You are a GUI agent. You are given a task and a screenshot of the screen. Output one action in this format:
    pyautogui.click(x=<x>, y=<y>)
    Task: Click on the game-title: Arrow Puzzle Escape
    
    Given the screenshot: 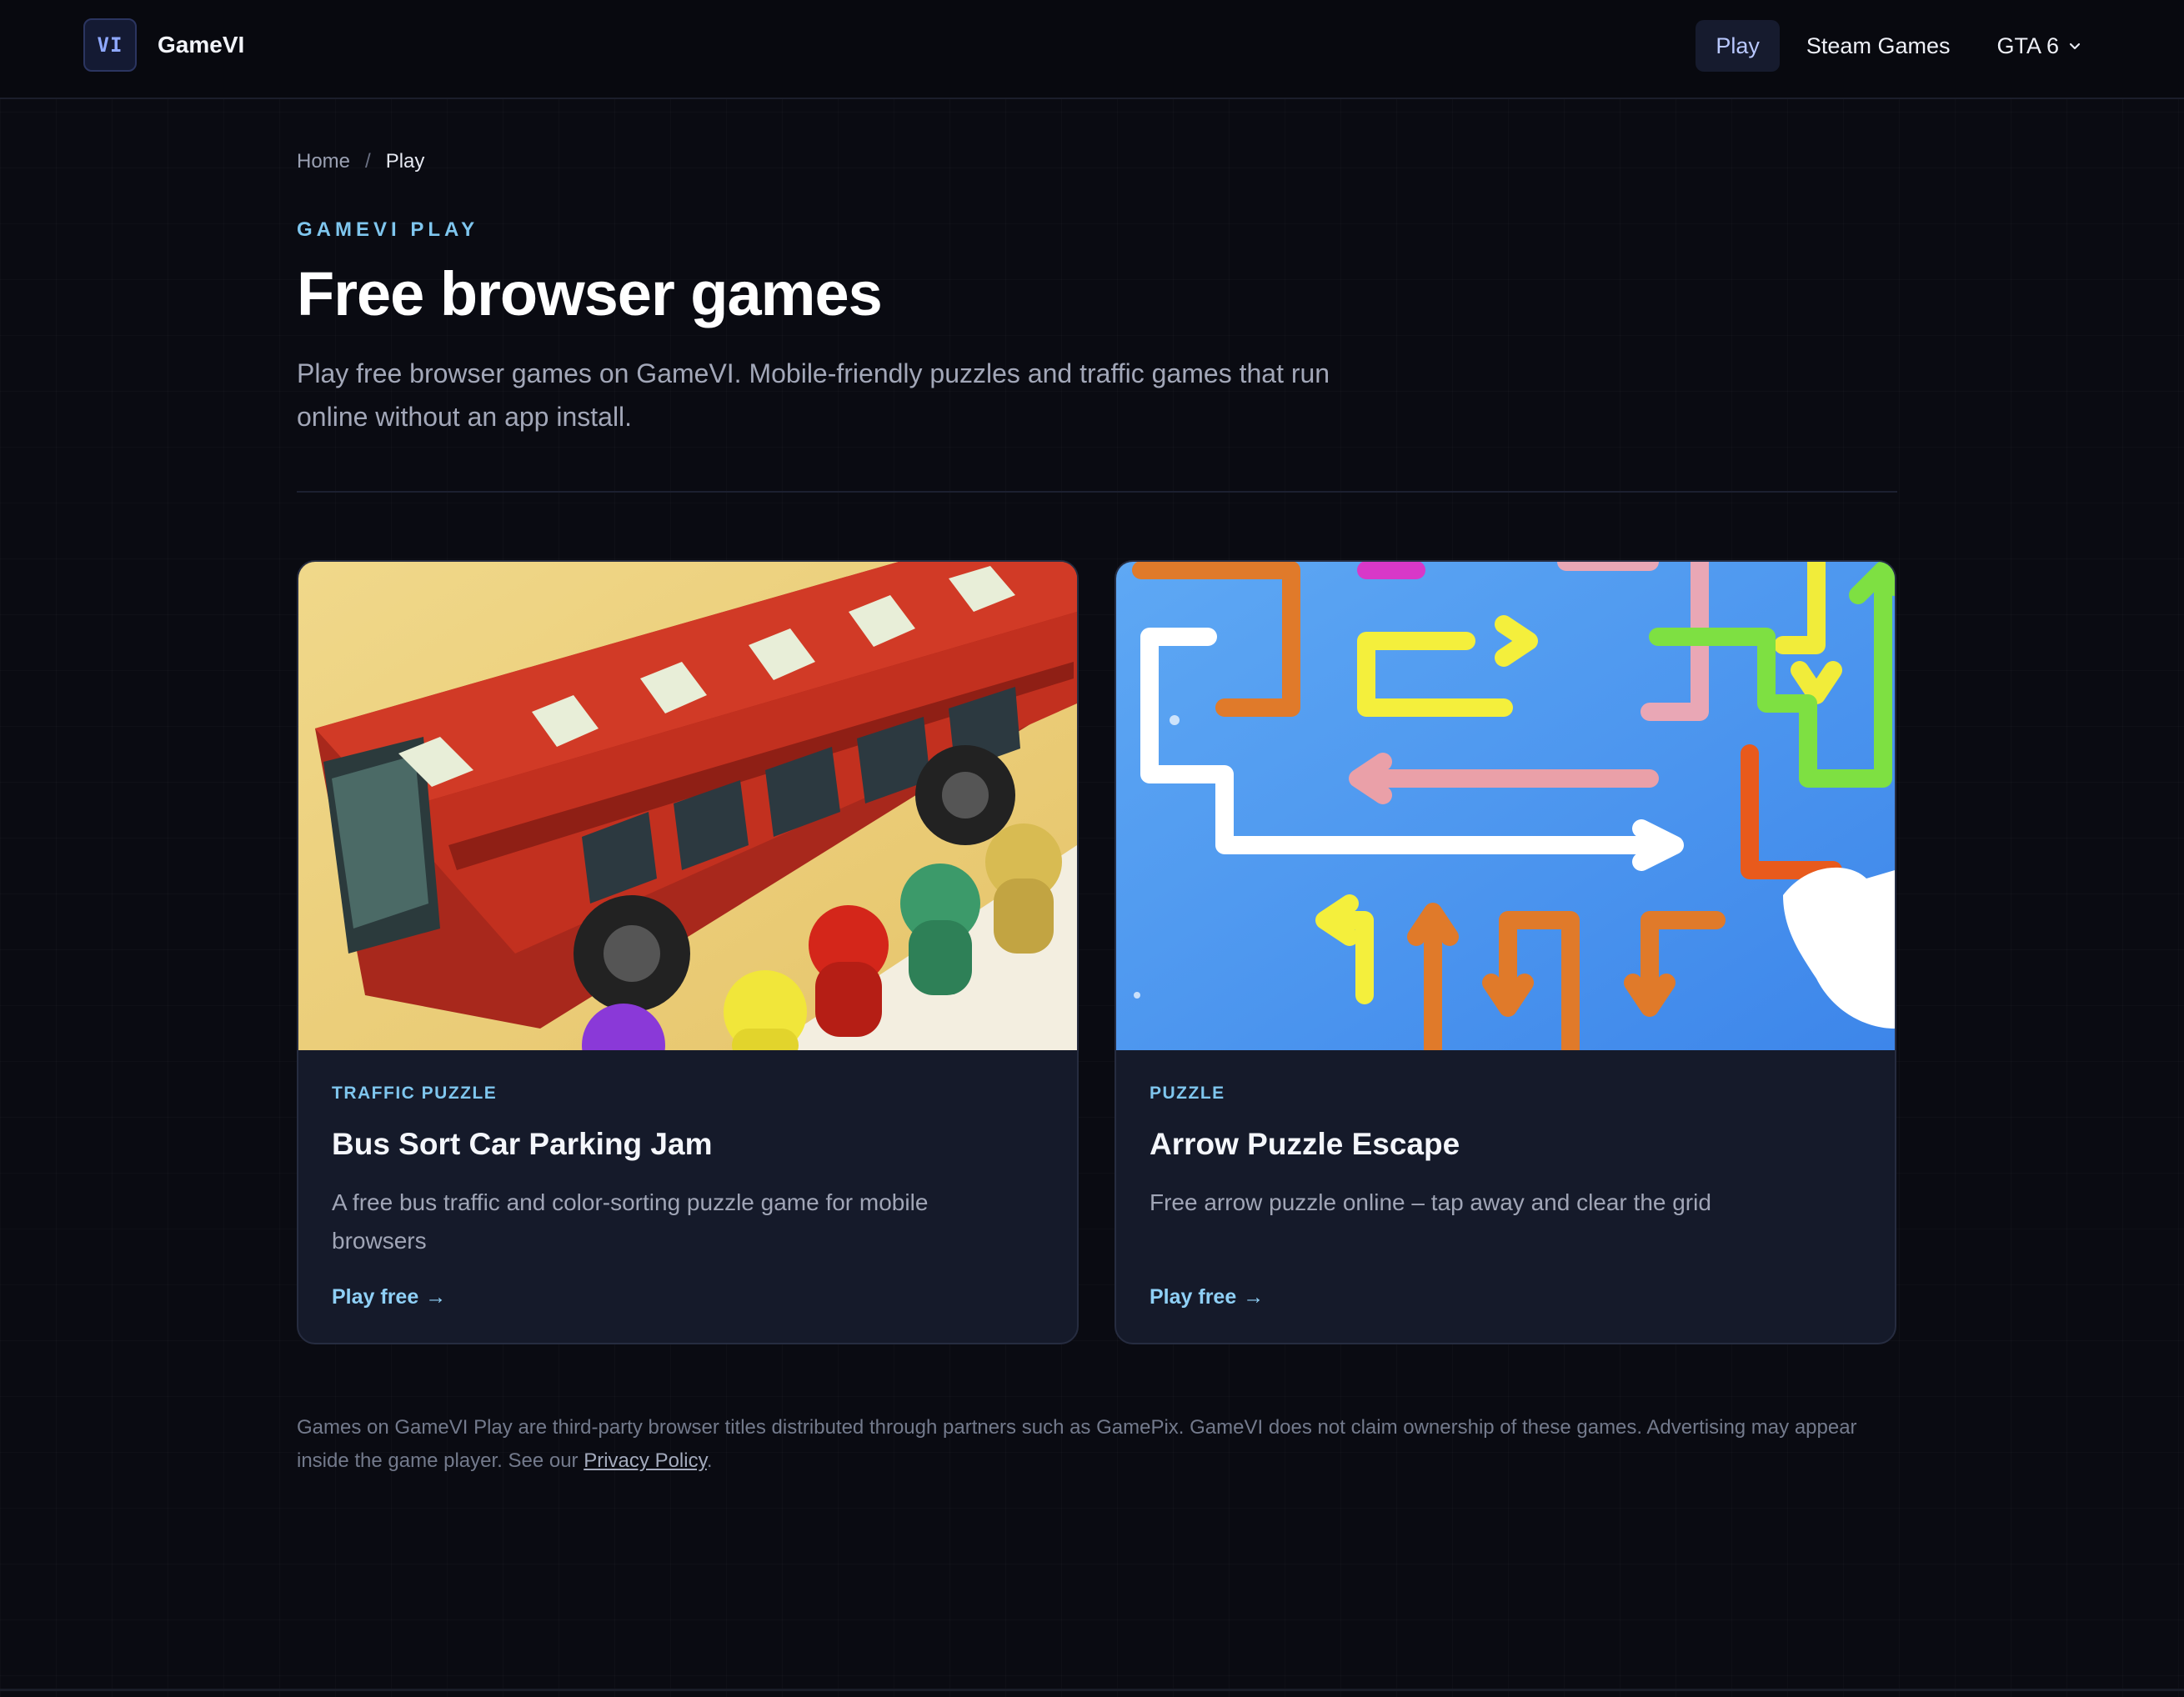 What is the action you would take?
    pyautogui.click(x=1508, y=1144)
    